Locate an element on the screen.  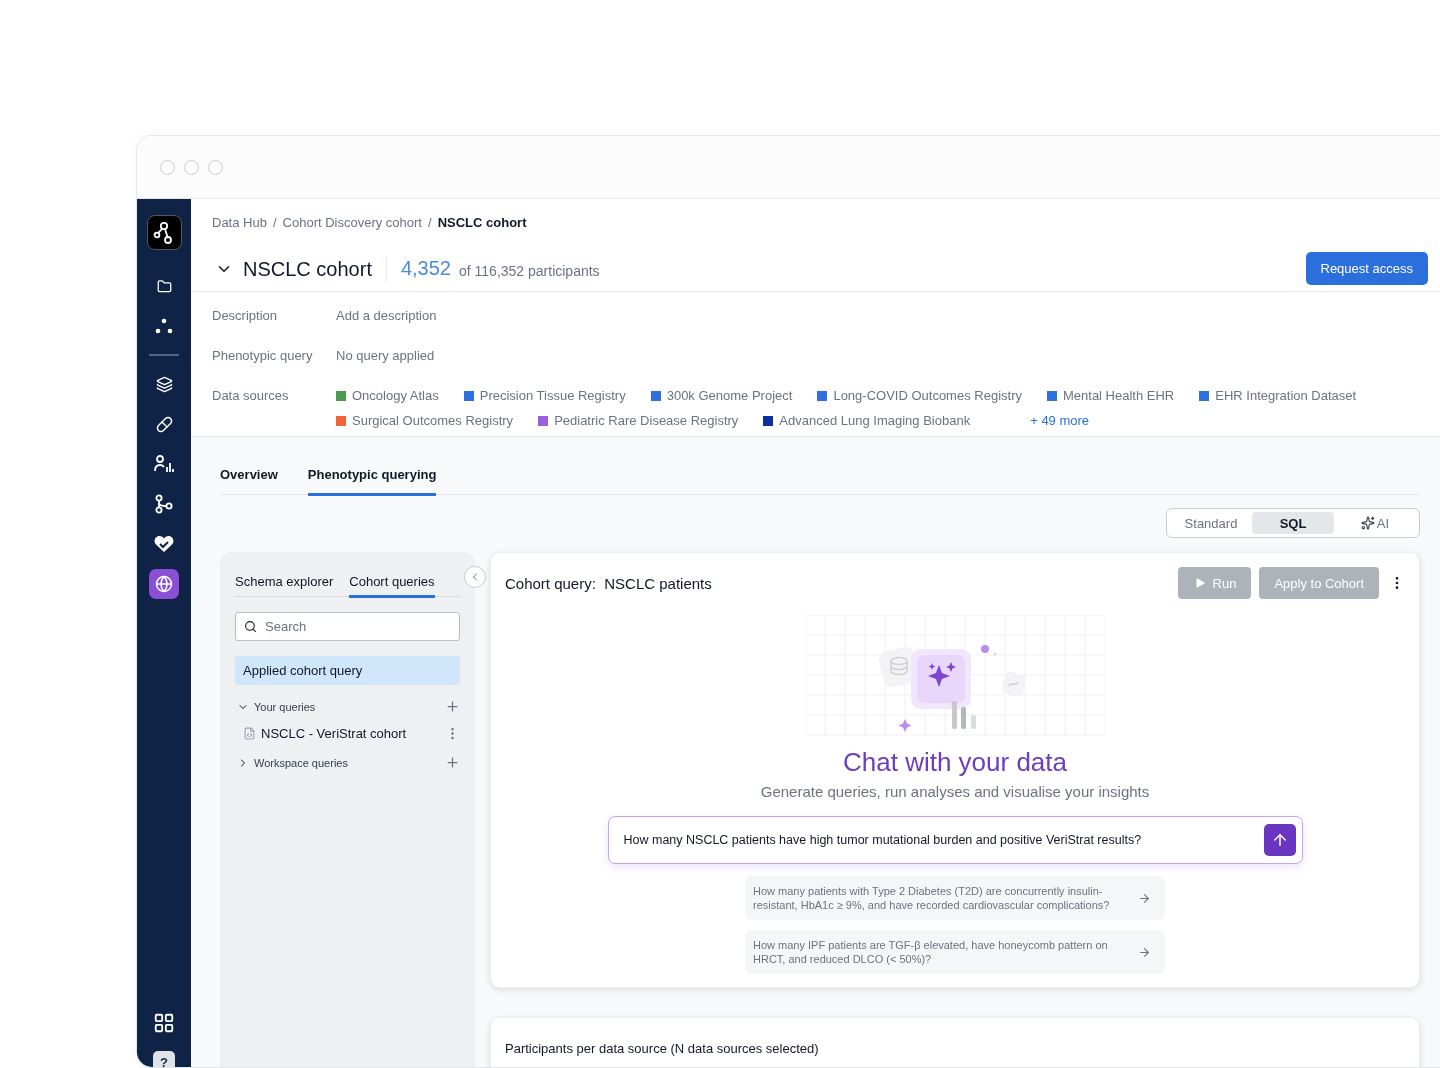
heart-check-icon is located at coordinates (164, 544).